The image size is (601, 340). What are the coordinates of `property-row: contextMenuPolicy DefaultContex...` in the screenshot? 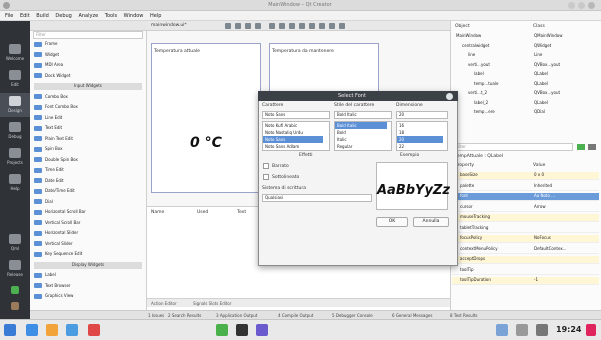 It's located at (525, 250).